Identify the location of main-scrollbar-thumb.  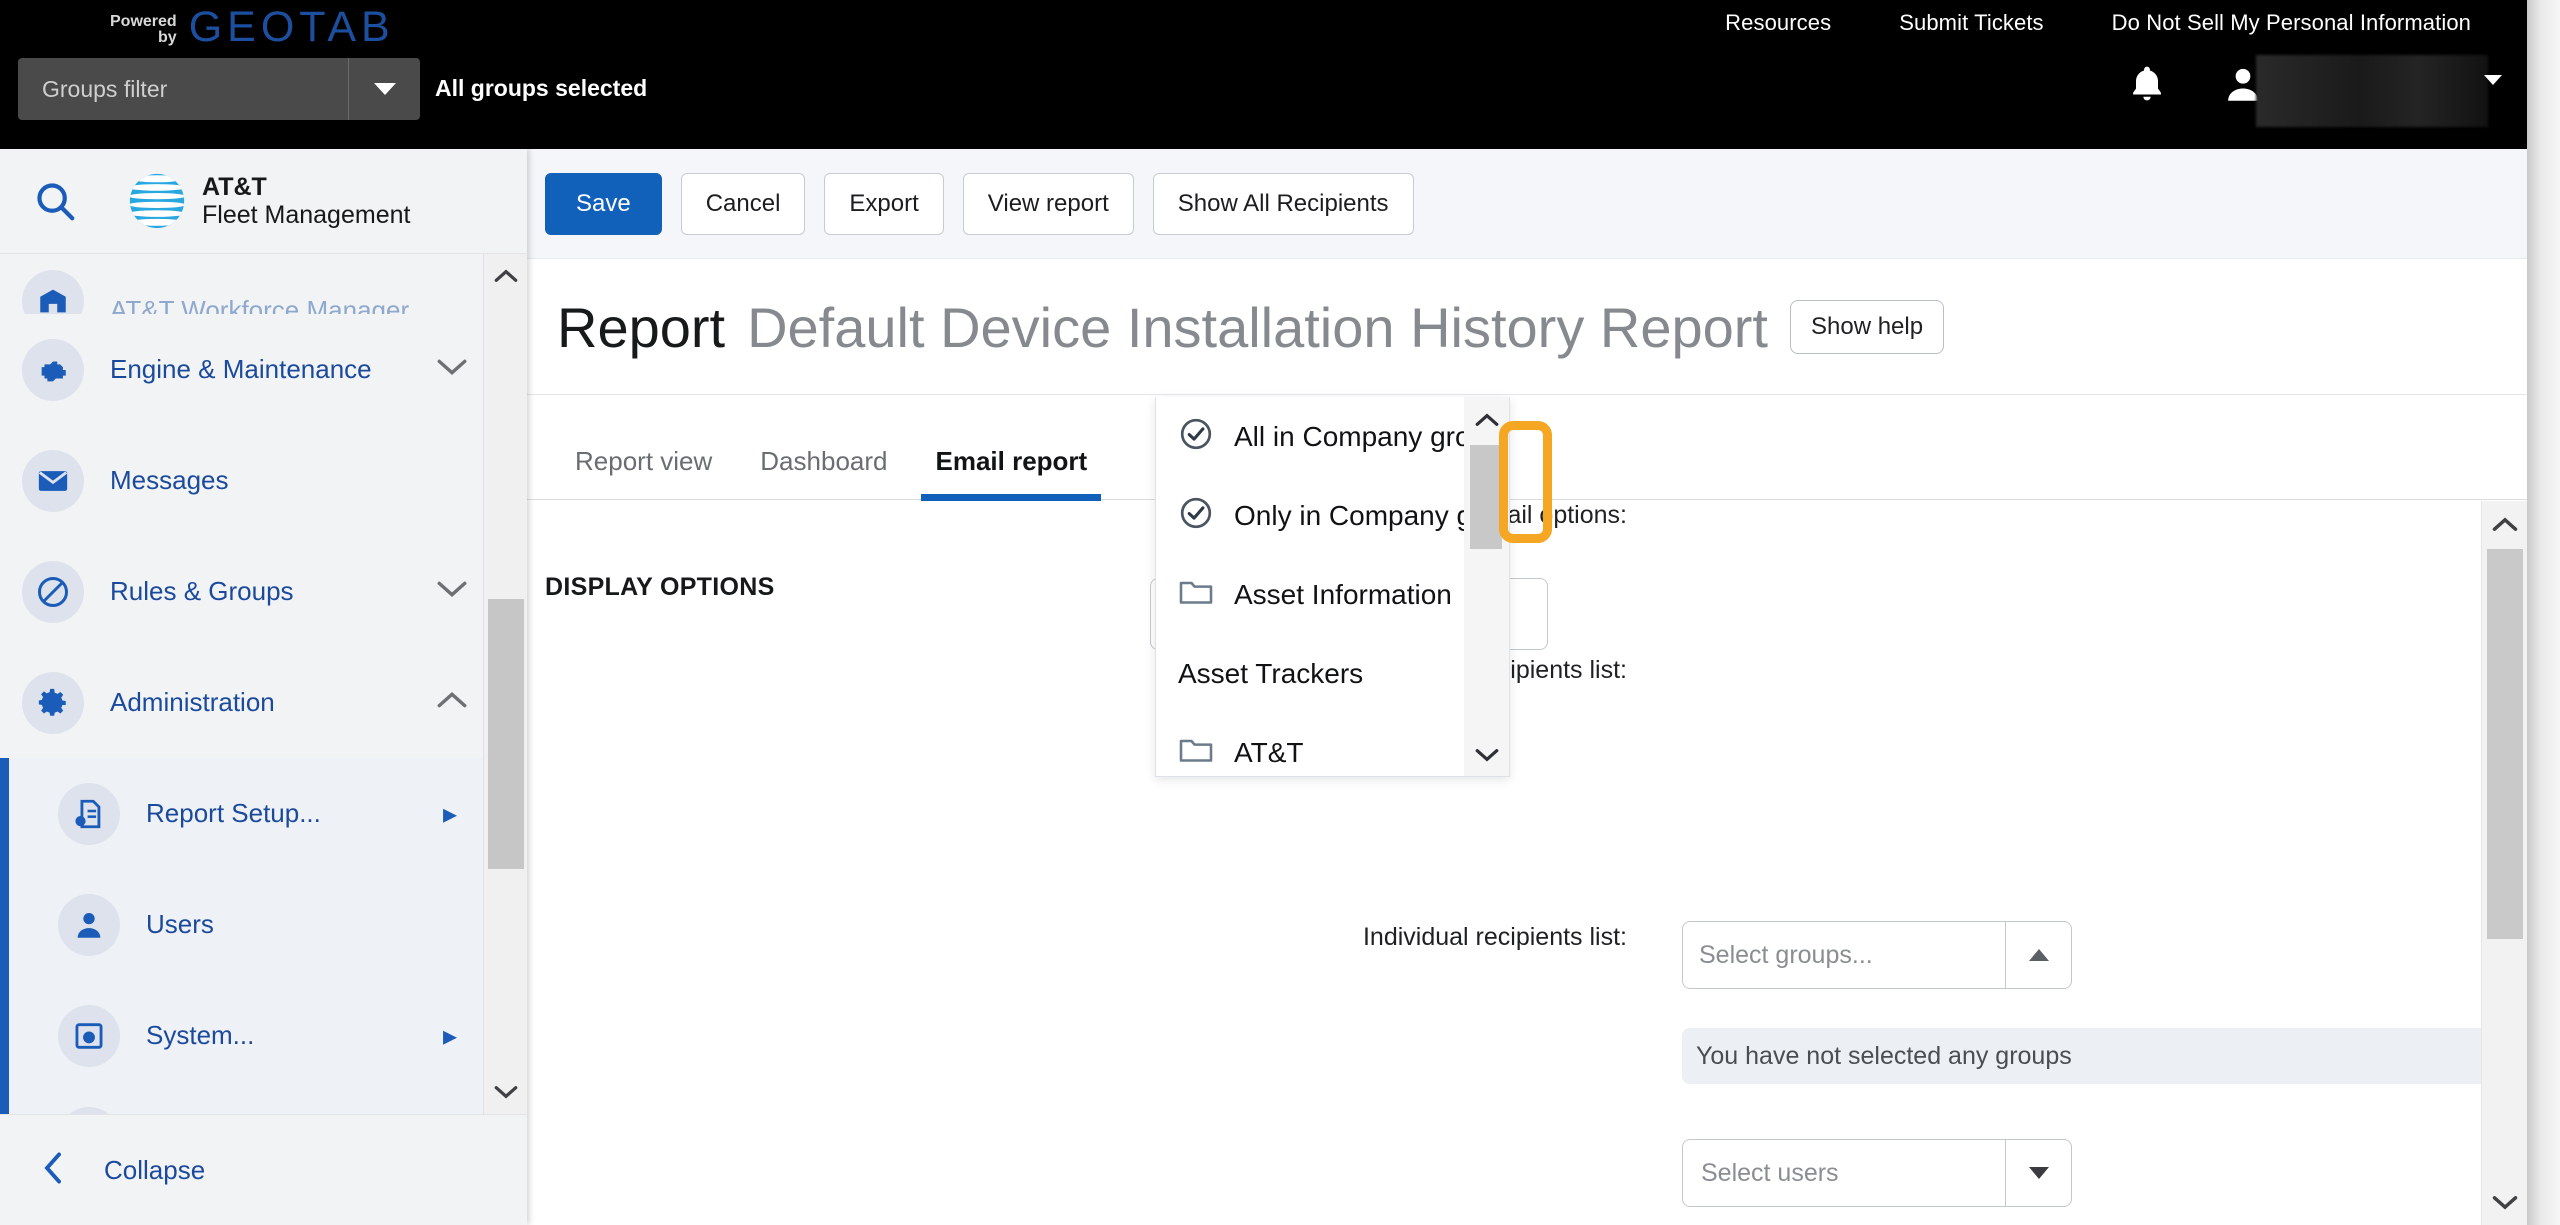
(2505, 744).